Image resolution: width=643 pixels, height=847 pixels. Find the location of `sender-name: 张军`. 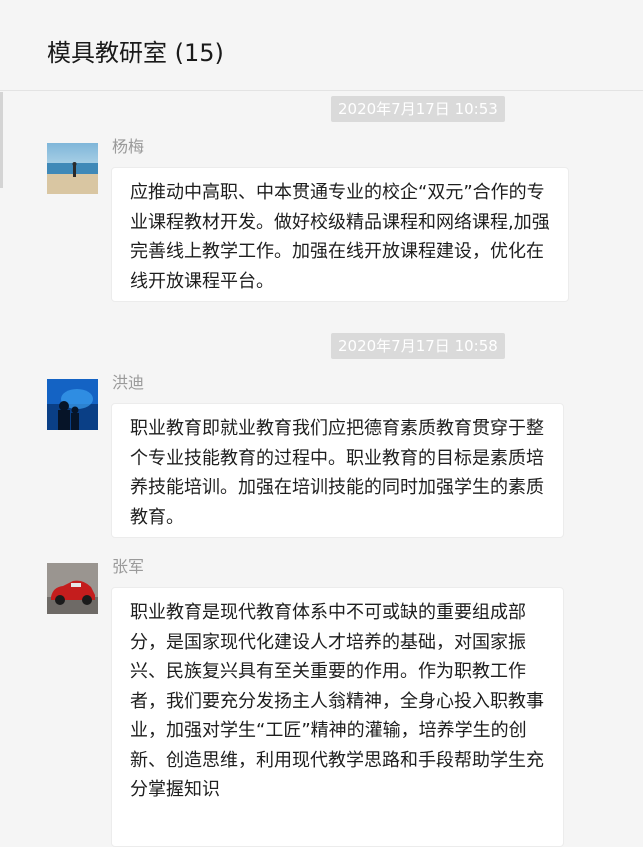

sender-name: 张军 is located at coordinates (128, 566).